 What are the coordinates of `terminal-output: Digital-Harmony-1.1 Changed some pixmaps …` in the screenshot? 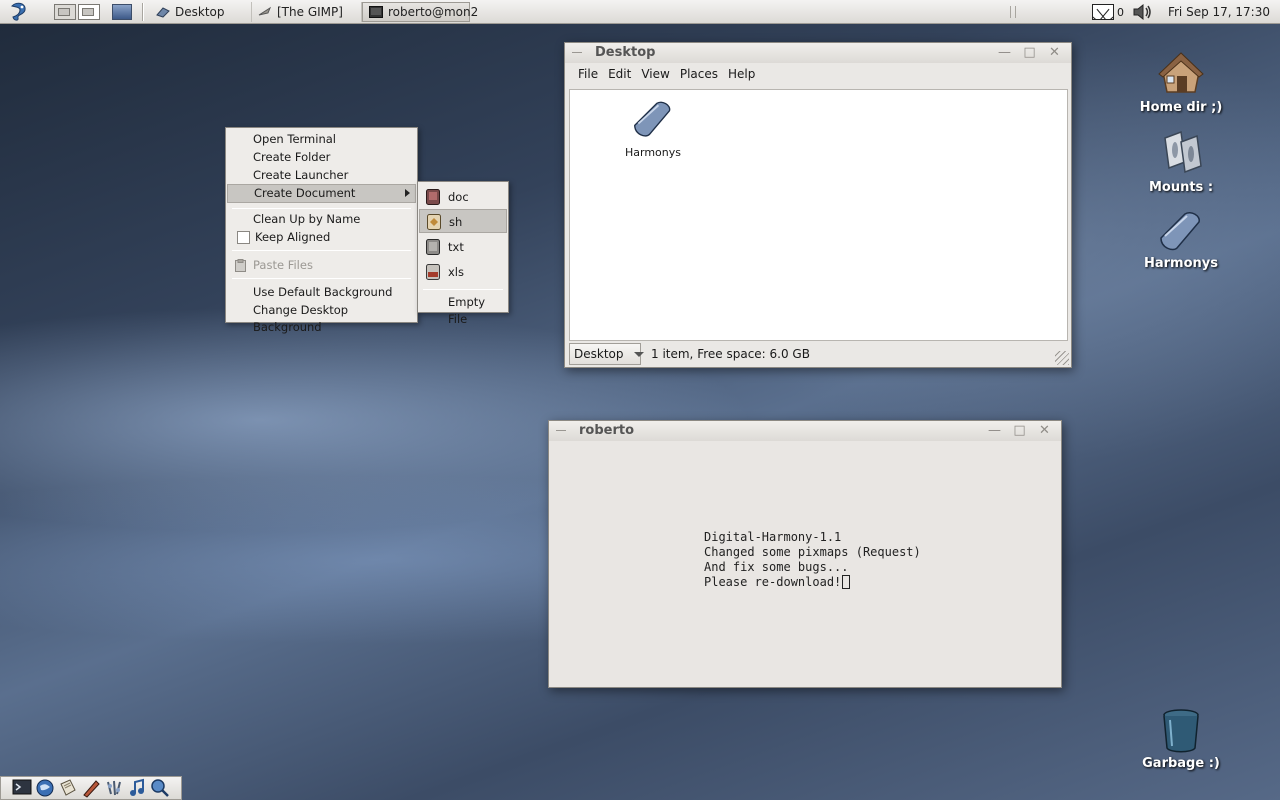 It's located at (812, 560).